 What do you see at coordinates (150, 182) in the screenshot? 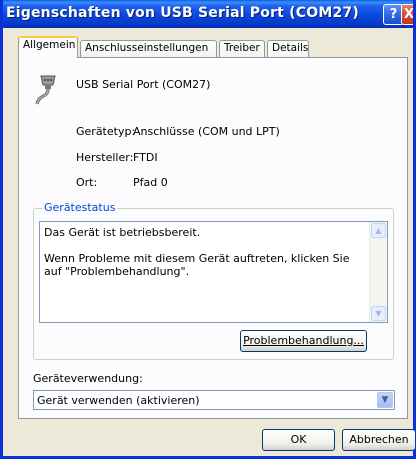
I see `location-value: Pfad 0` at bounding box center [150, 182].